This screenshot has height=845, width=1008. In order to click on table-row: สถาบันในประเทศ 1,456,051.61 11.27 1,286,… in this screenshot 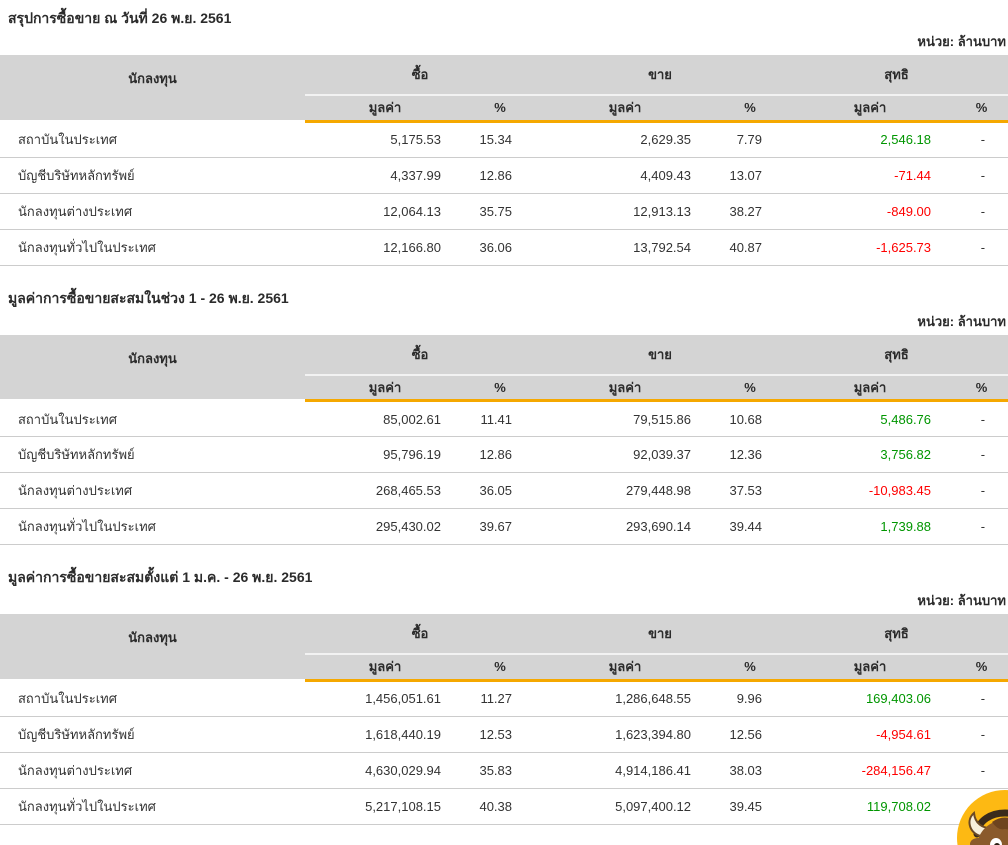, I will do `click(504, 698)`.